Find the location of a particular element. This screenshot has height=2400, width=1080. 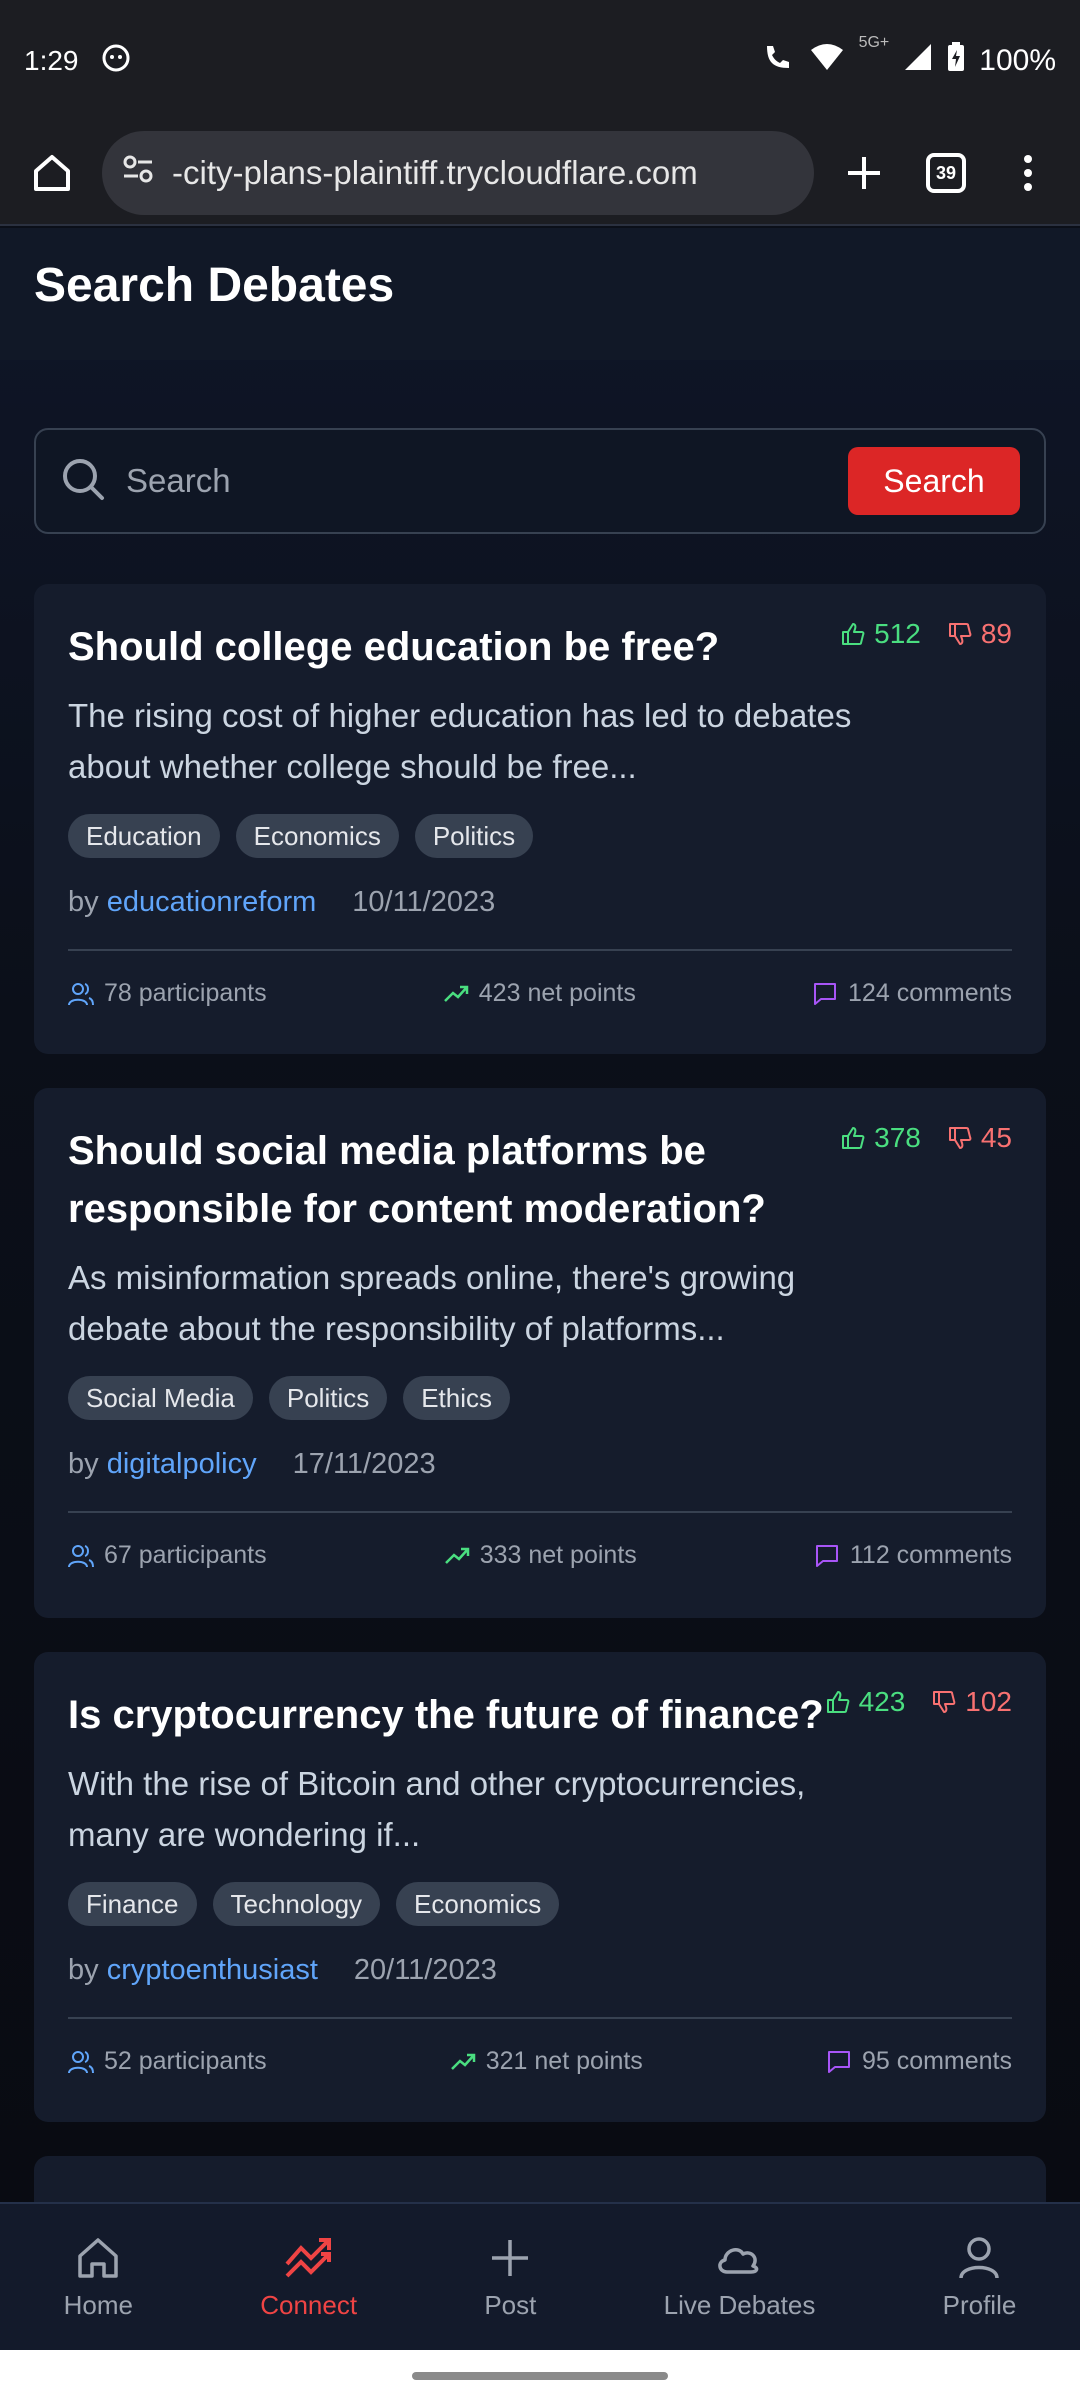

more-vert-icon is located at coordinates (1028, 173).